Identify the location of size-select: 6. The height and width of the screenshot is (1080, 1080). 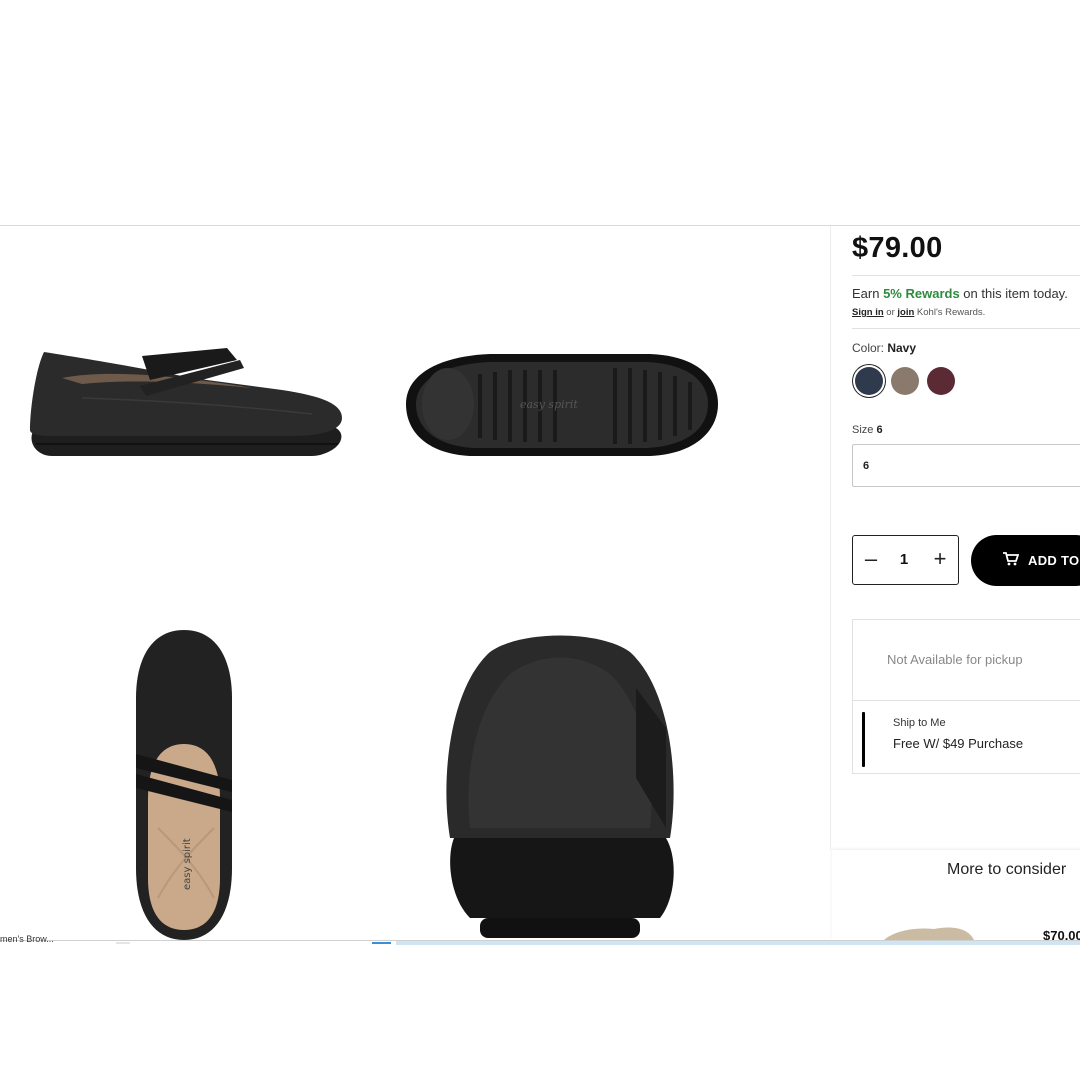
(966, 465).